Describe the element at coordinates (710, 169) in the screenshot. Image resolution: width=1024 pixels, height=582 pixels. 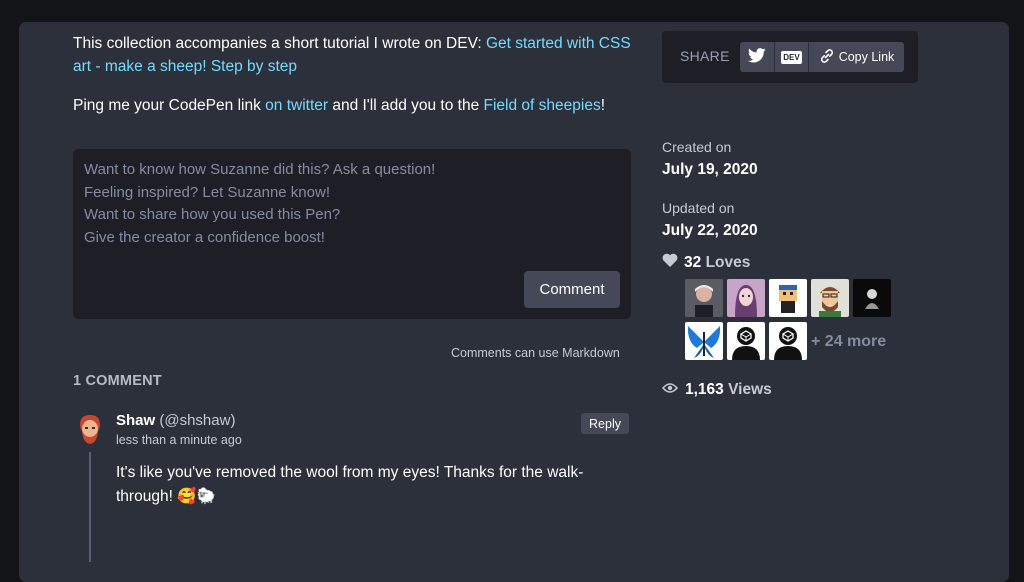
I see `created-date: July 19, 2020` at that location.